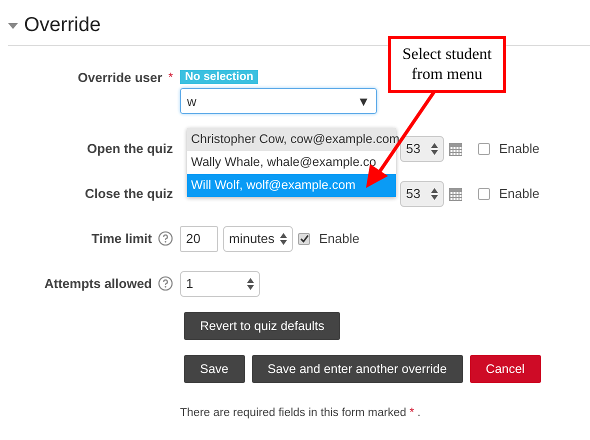  What do you see at coordinates (130, 148) in the screenshot?
I see `field-label: Open the quiz` at bounding box center [130, 148].